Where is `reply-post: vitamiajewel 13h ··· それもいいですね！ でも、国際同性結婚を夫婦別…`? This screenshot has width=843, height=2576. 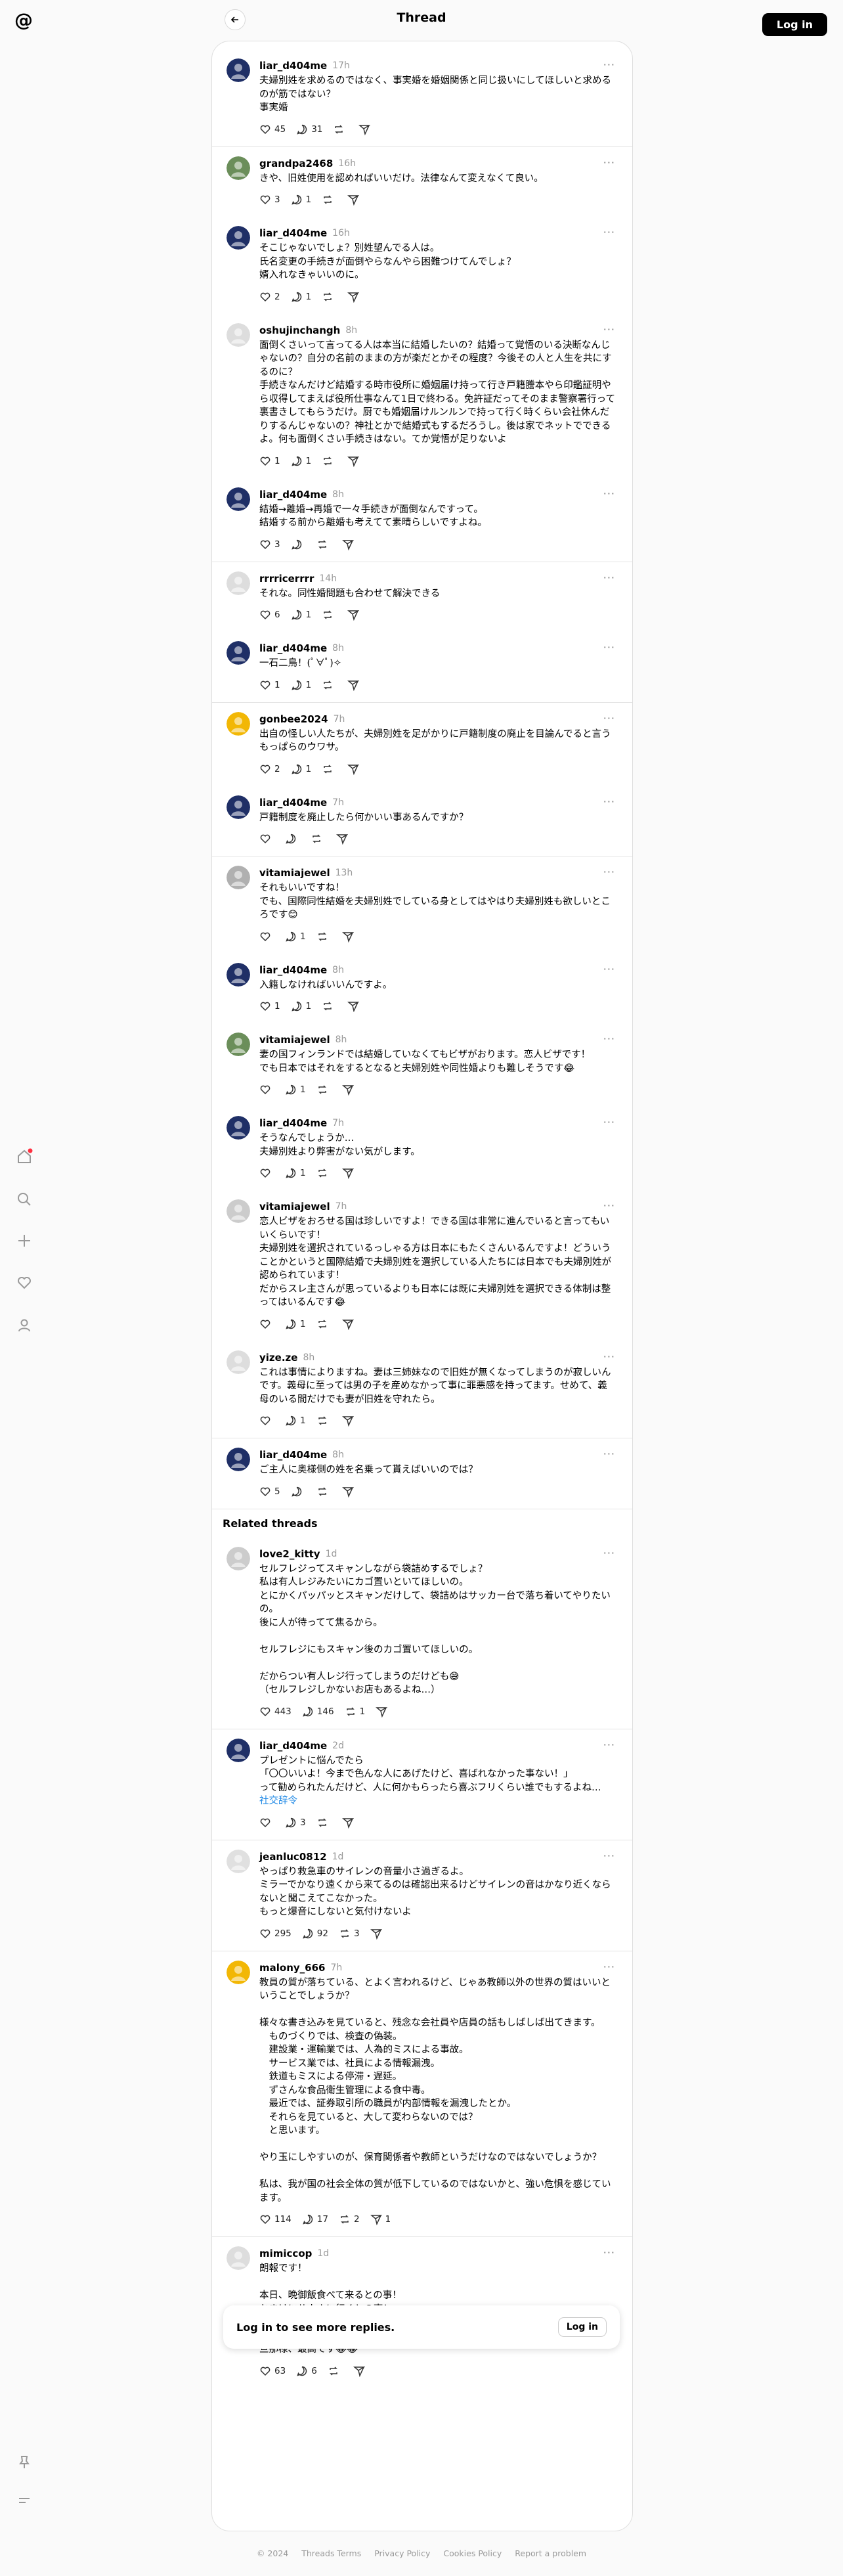 reply-post: vitamiajewel 13h ··· それもいいですね！ でも、国際同性結婚を夫婦別… is located at coordinates (422, 905).